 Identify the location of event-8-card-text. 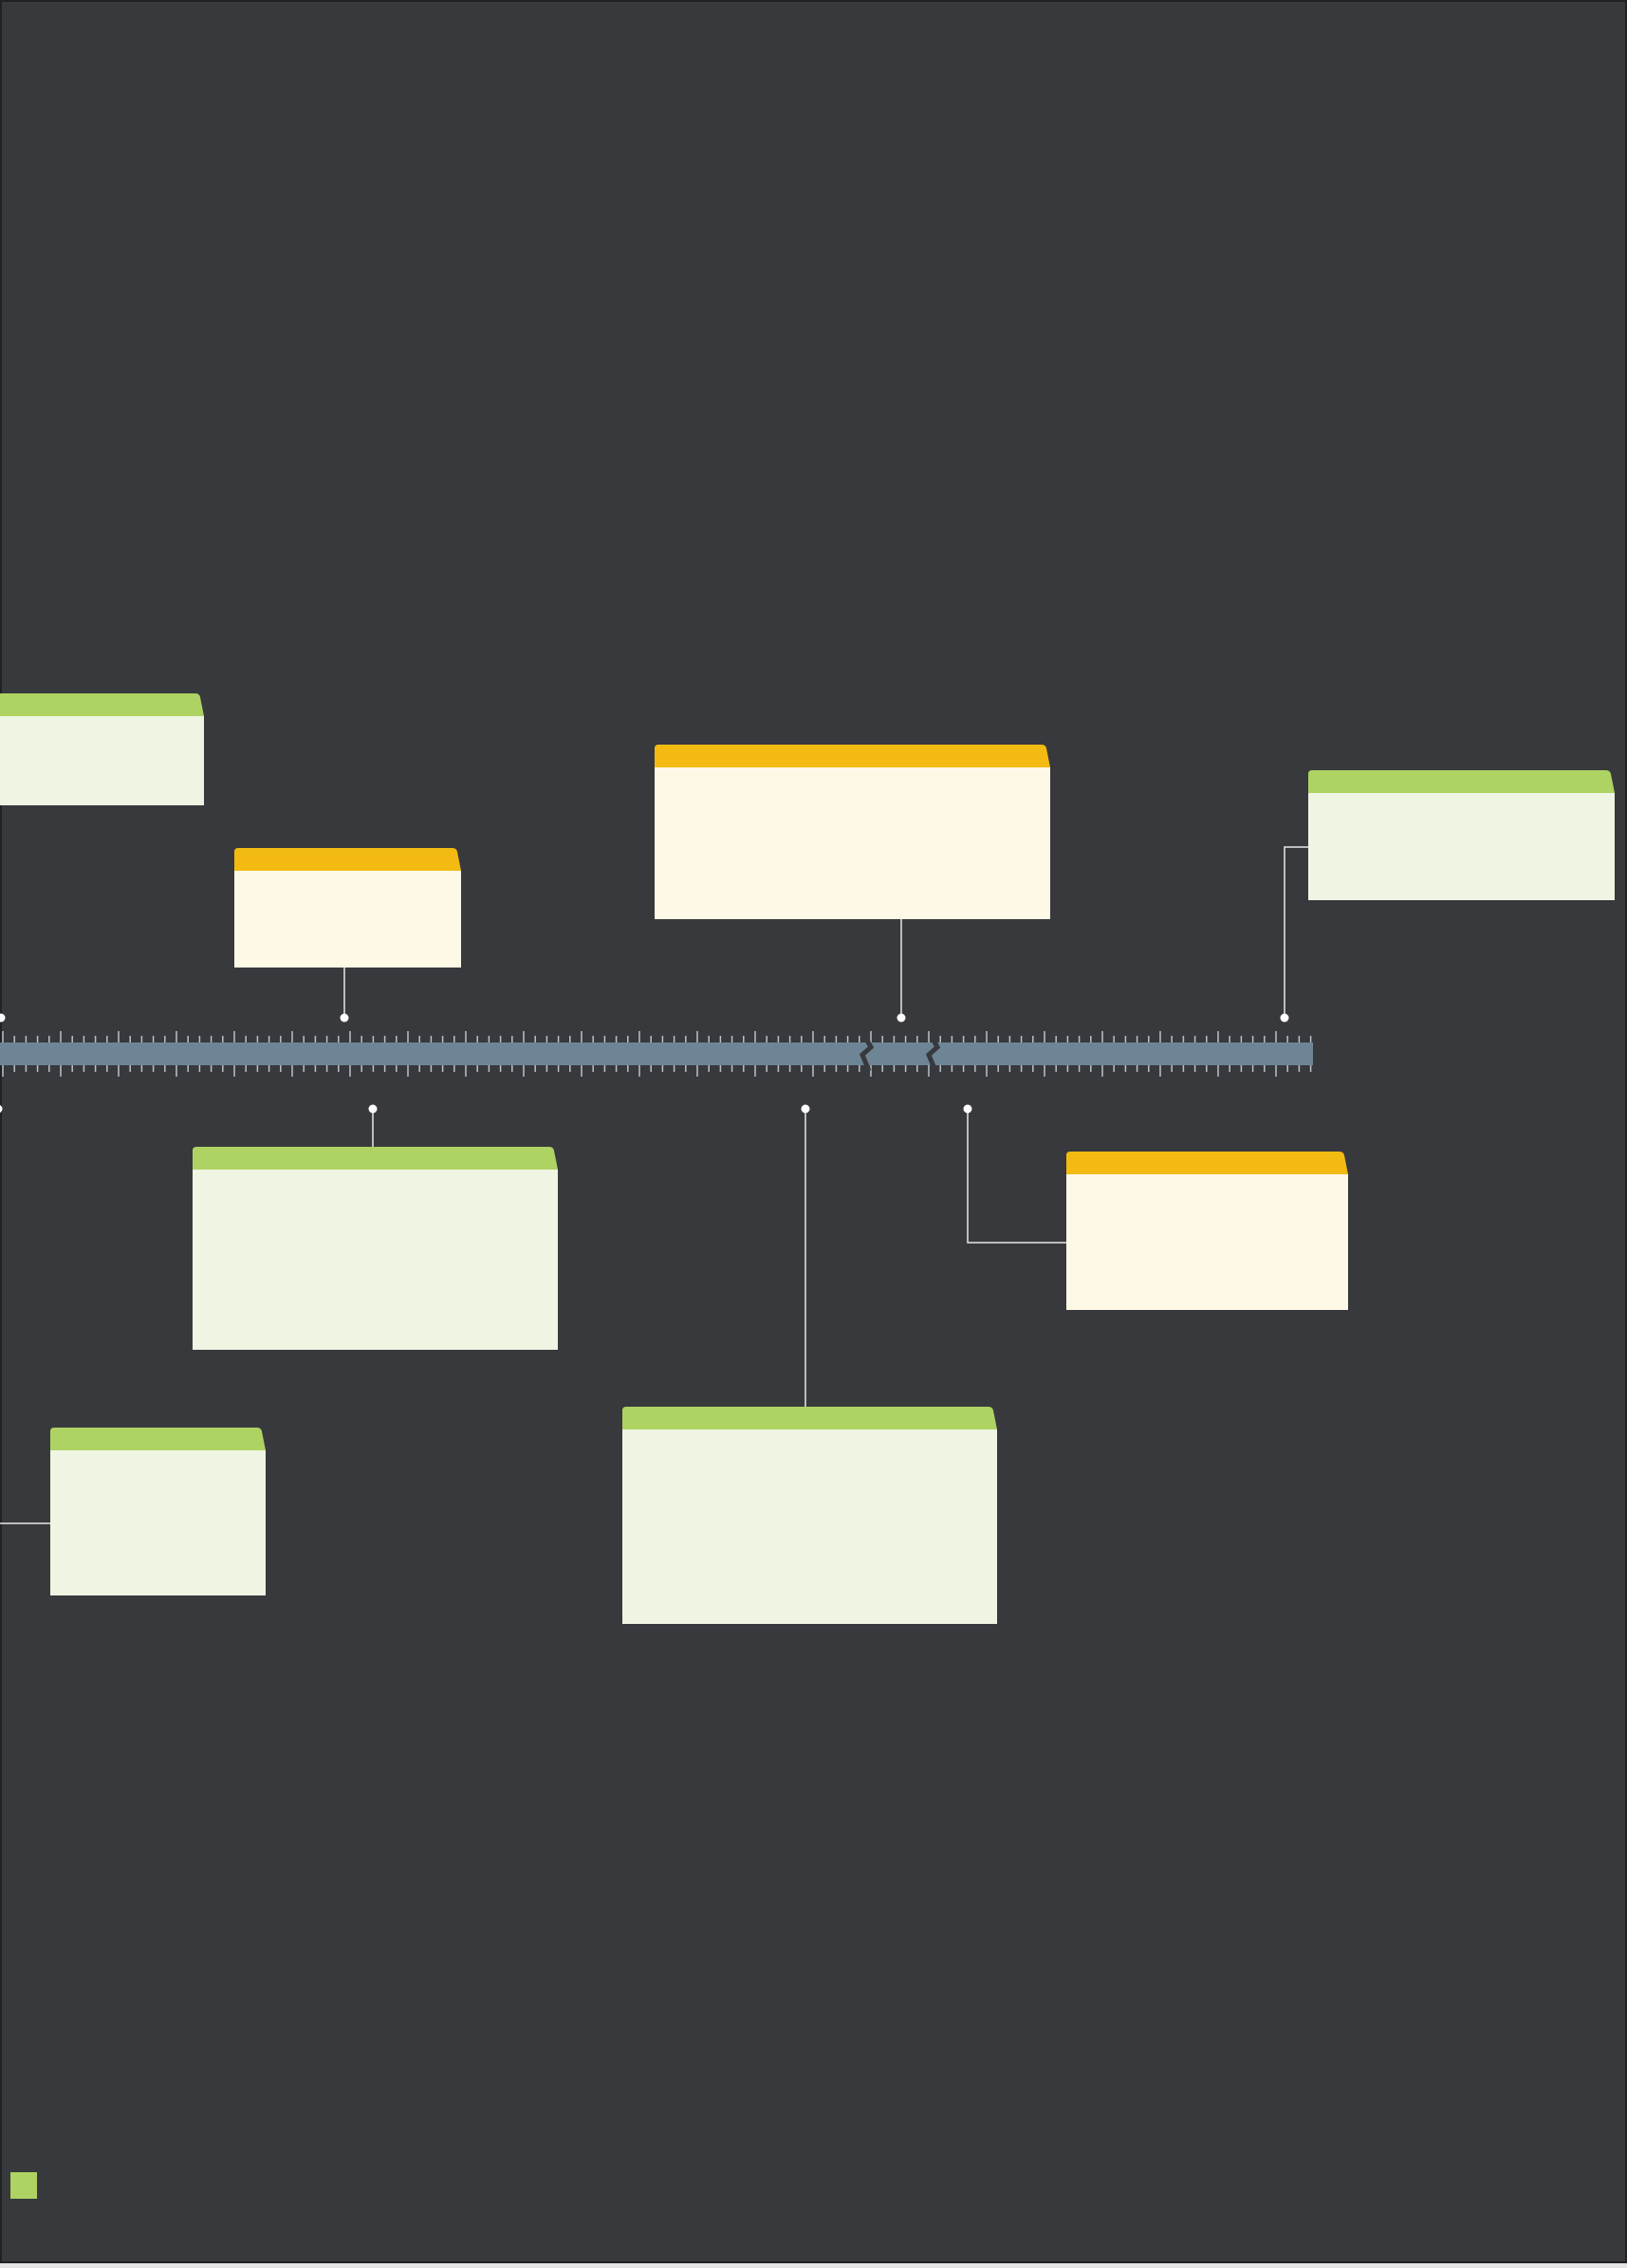
(1207, 1242).